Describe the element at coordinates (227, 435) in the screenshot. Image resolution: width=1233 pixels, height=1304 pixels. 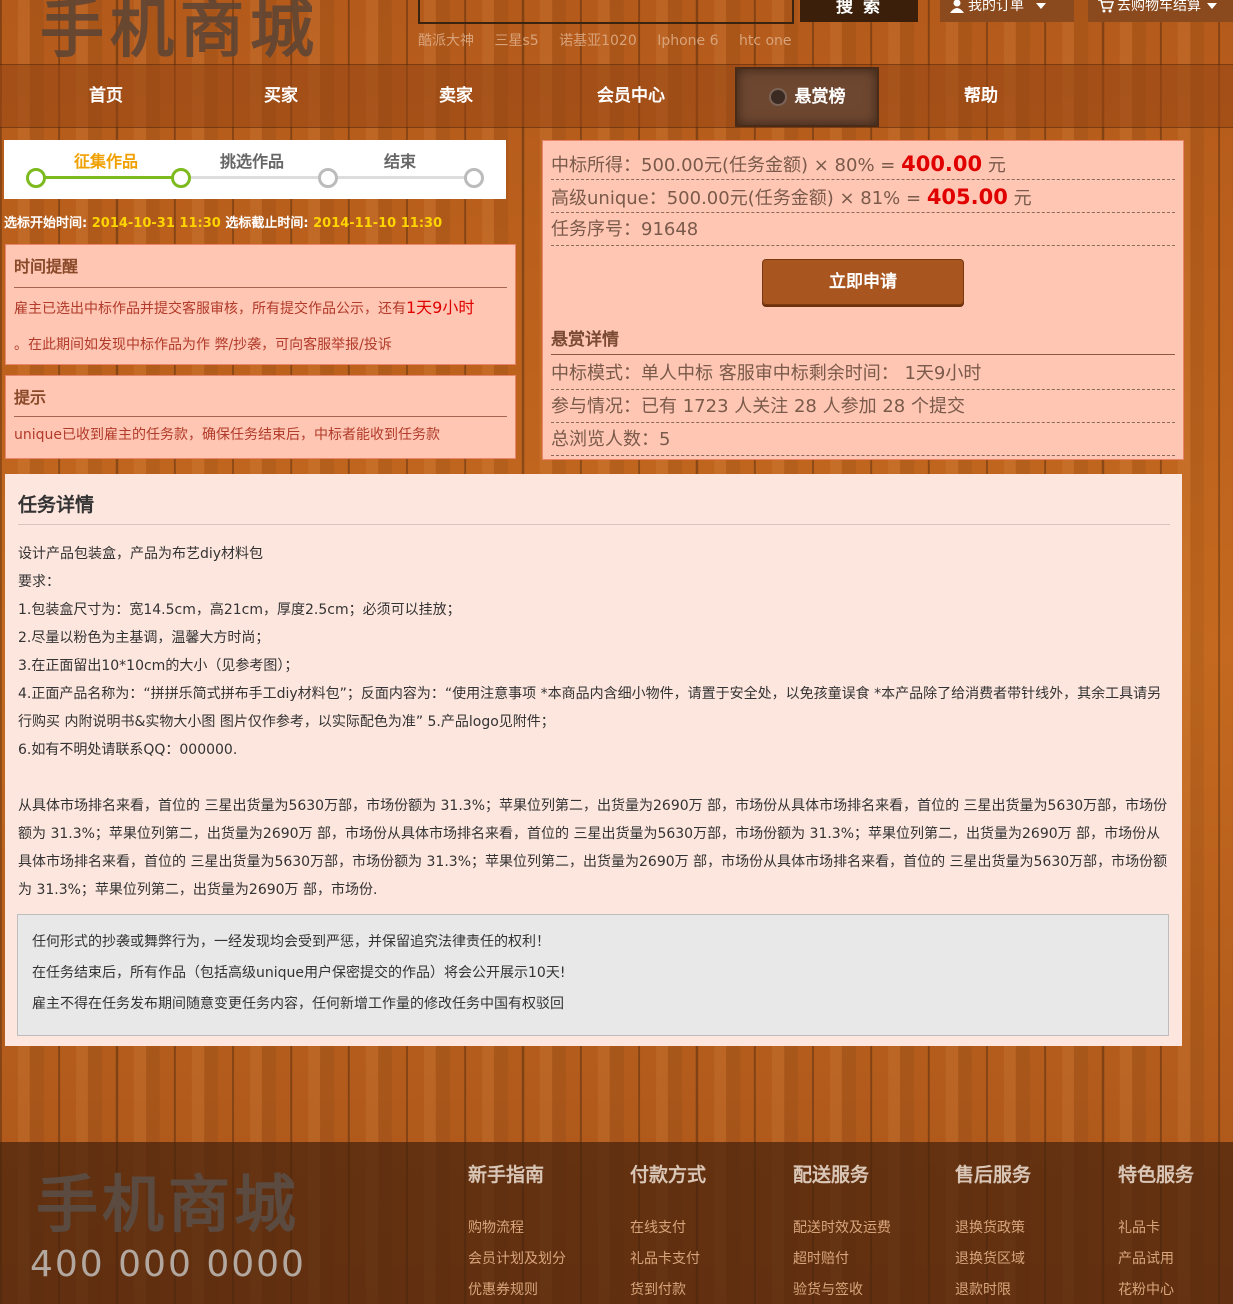
I see `tips-text: unique已收到雇主的任务款，确保任务结束后，中标者能收到任务款` at that location.